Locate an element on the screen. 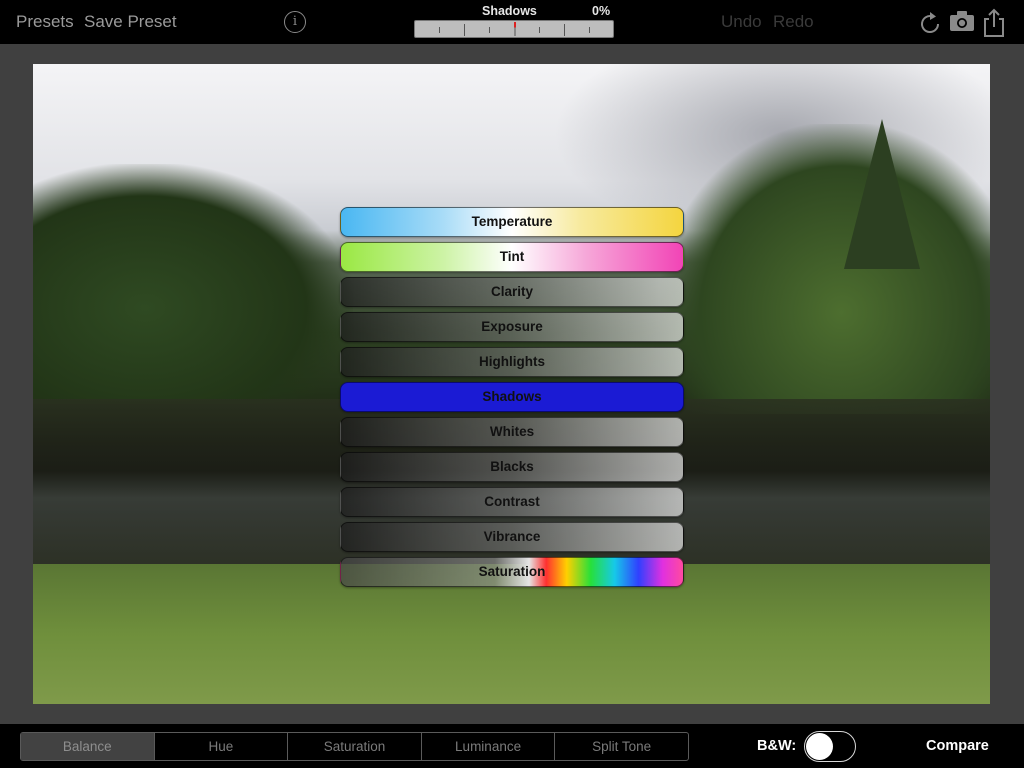  adjustment-slider is located at coordinates (514, 29).